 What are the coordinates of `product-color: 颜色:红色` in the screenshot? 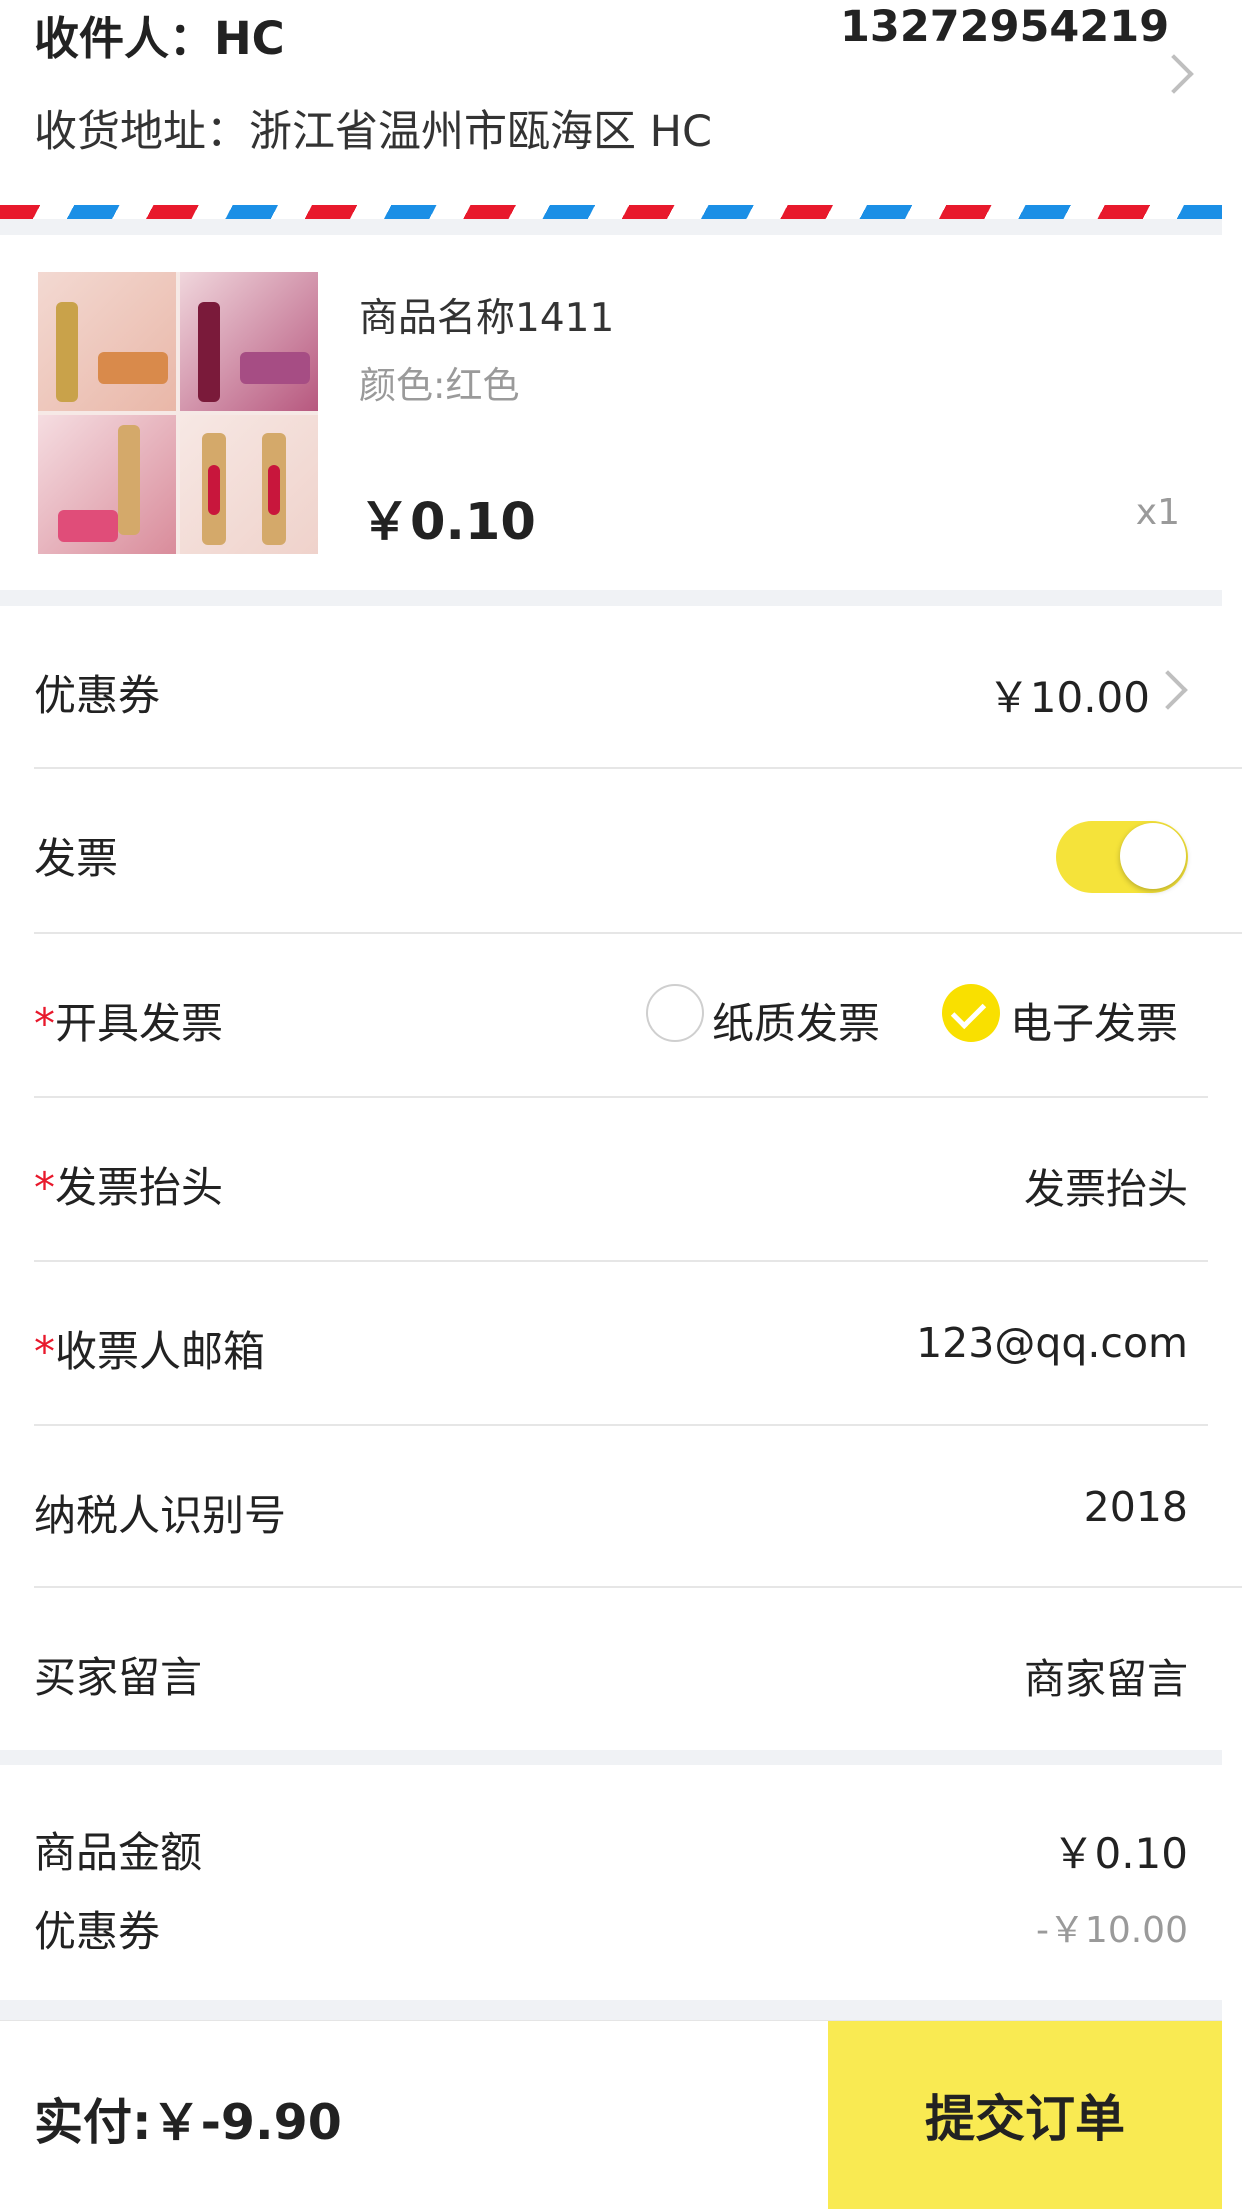 It's located at (439, 385).